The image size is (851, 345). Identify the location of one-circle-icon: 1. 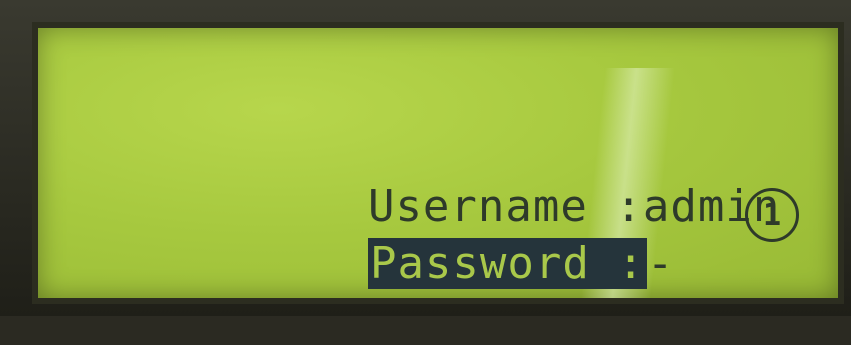
(772, 215).